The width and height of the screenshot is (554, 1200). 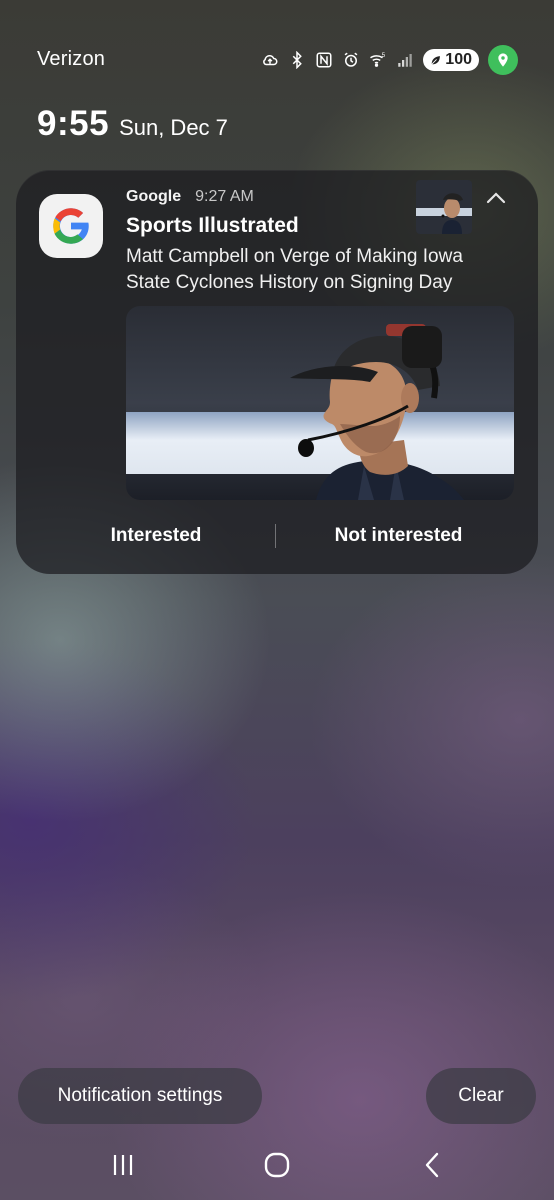 I want to click on collapse-button, so click(x=496, y=198).